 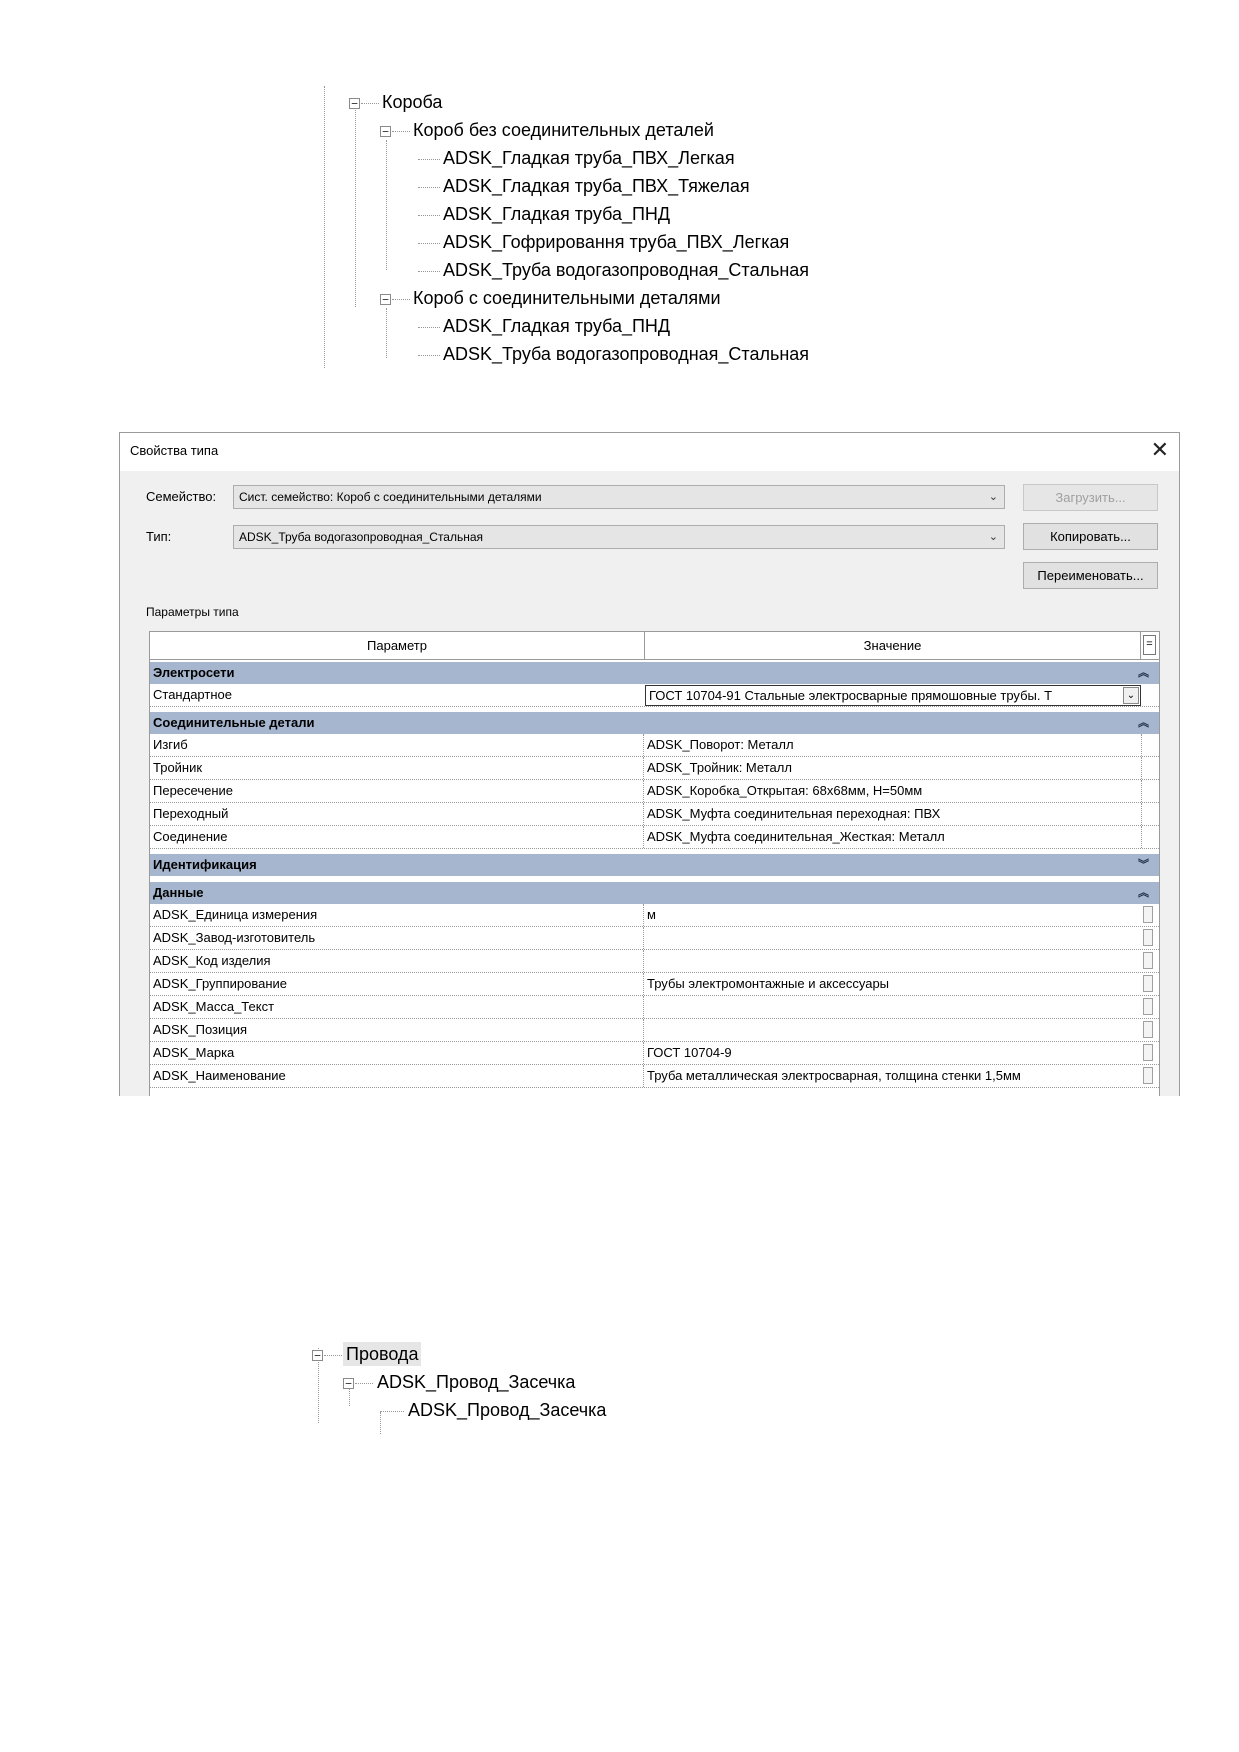 I want to click on group-data: Данные ︽, so click(x=654, y=893).